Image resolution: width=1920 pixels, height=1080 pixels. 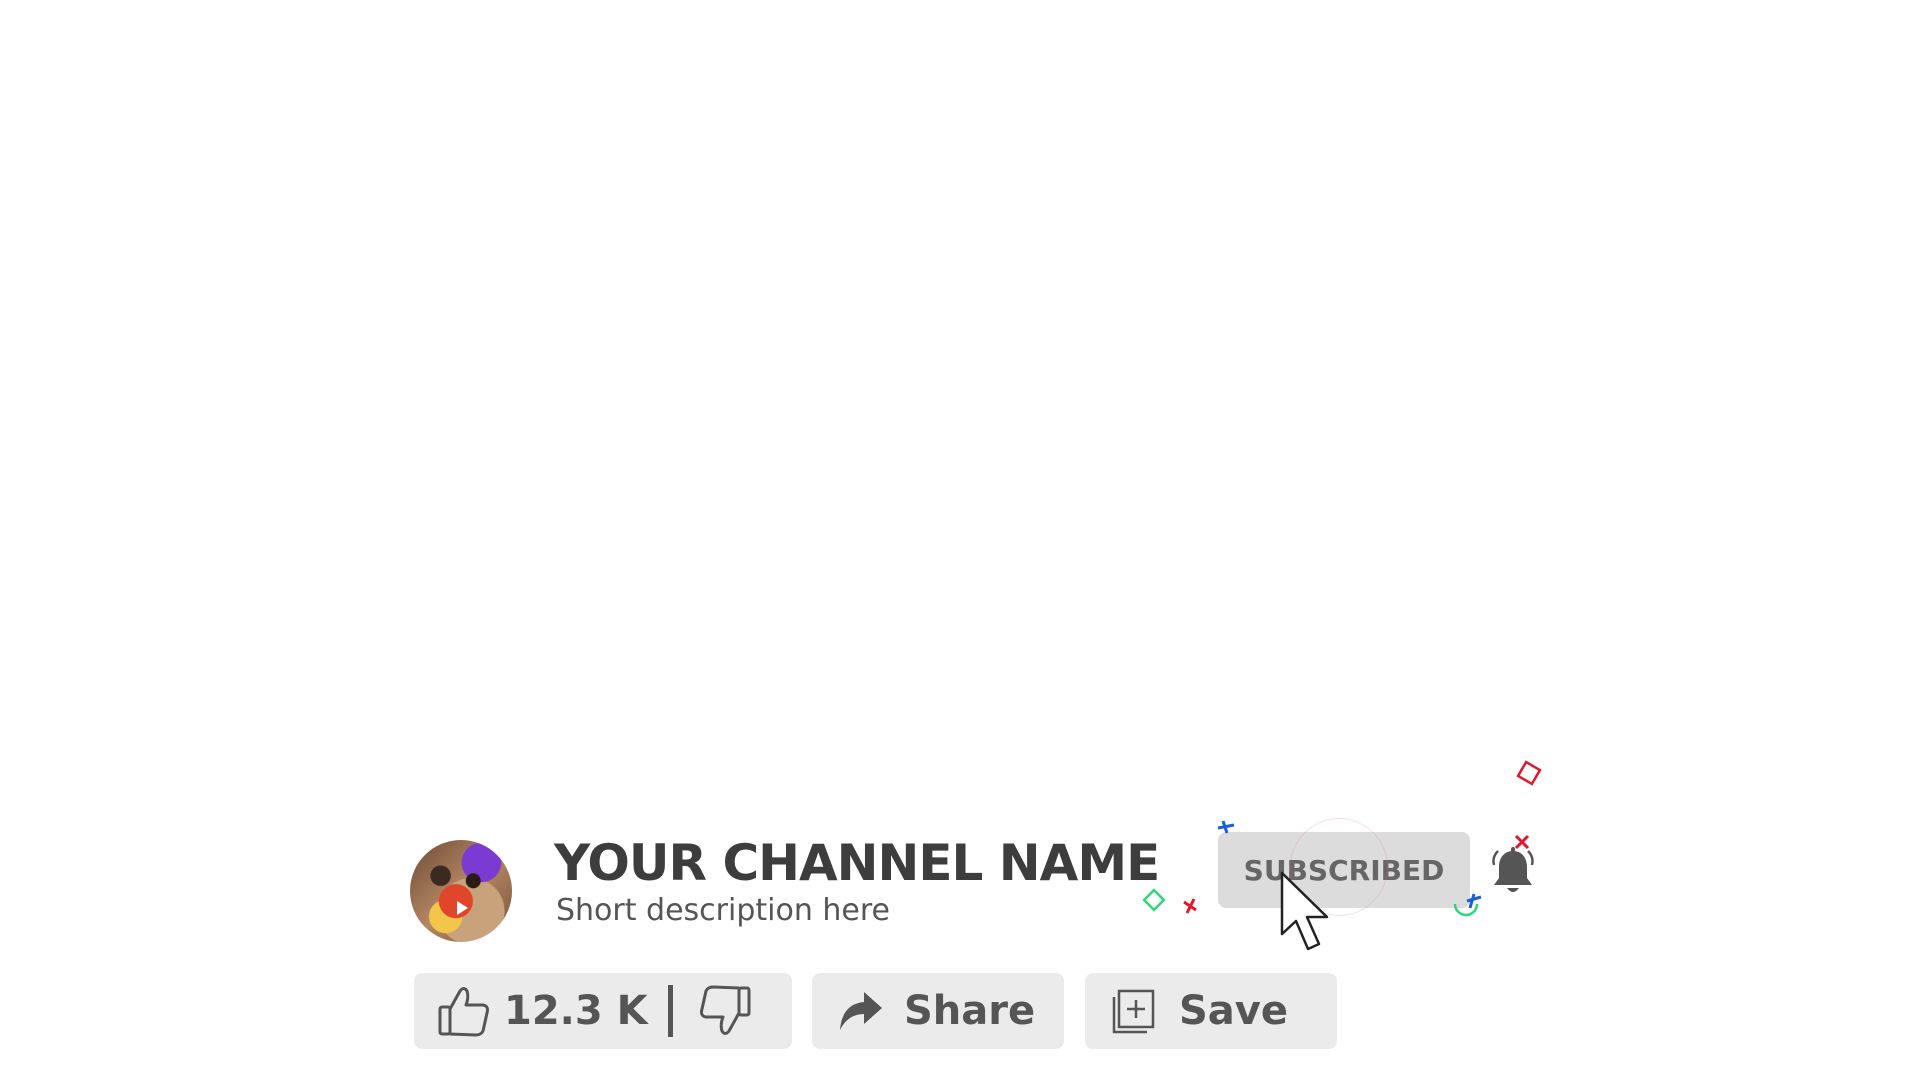 What do you see at coordinates (1190, 906) in the screenshot?
I see `confetti-cross-red-left` at bounding box center [1190, 906].